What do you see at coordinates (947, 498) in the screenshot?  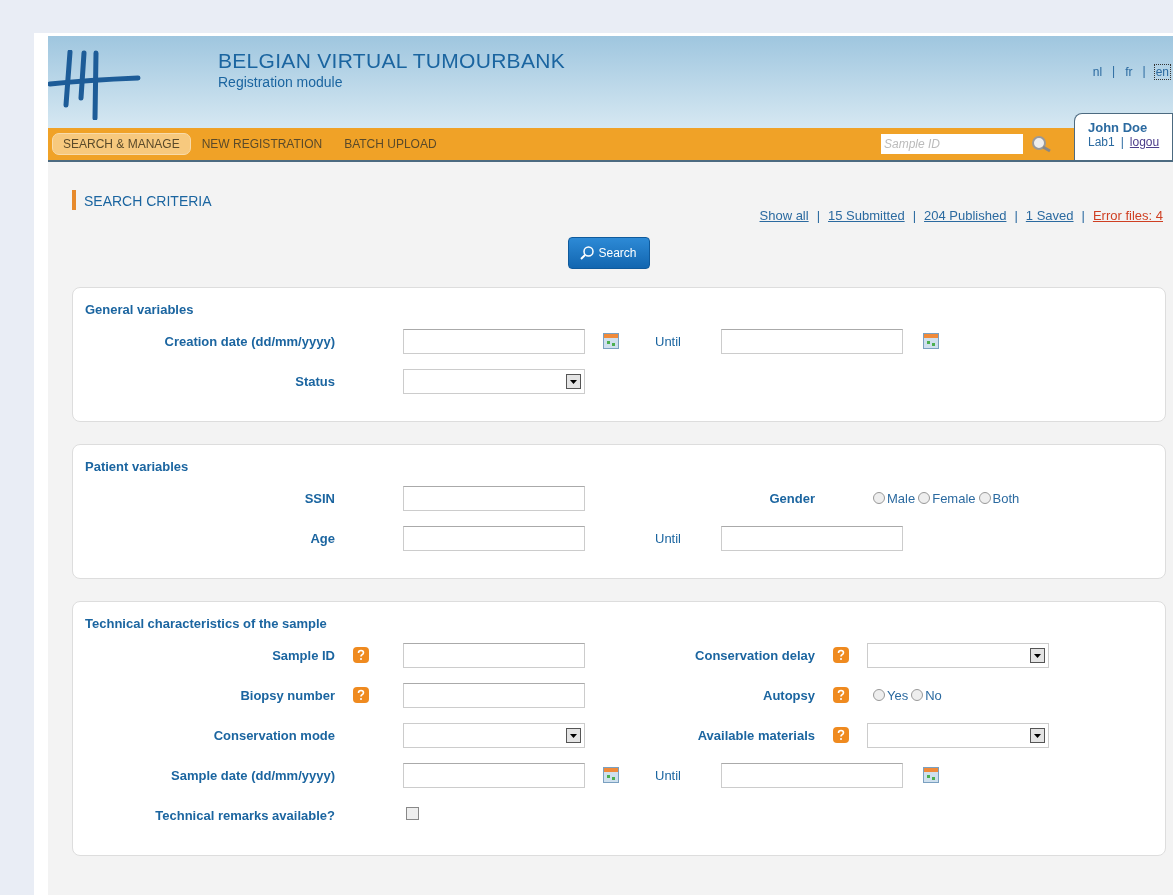 I see `radio-option: Female` at bounding box center [947, 498].